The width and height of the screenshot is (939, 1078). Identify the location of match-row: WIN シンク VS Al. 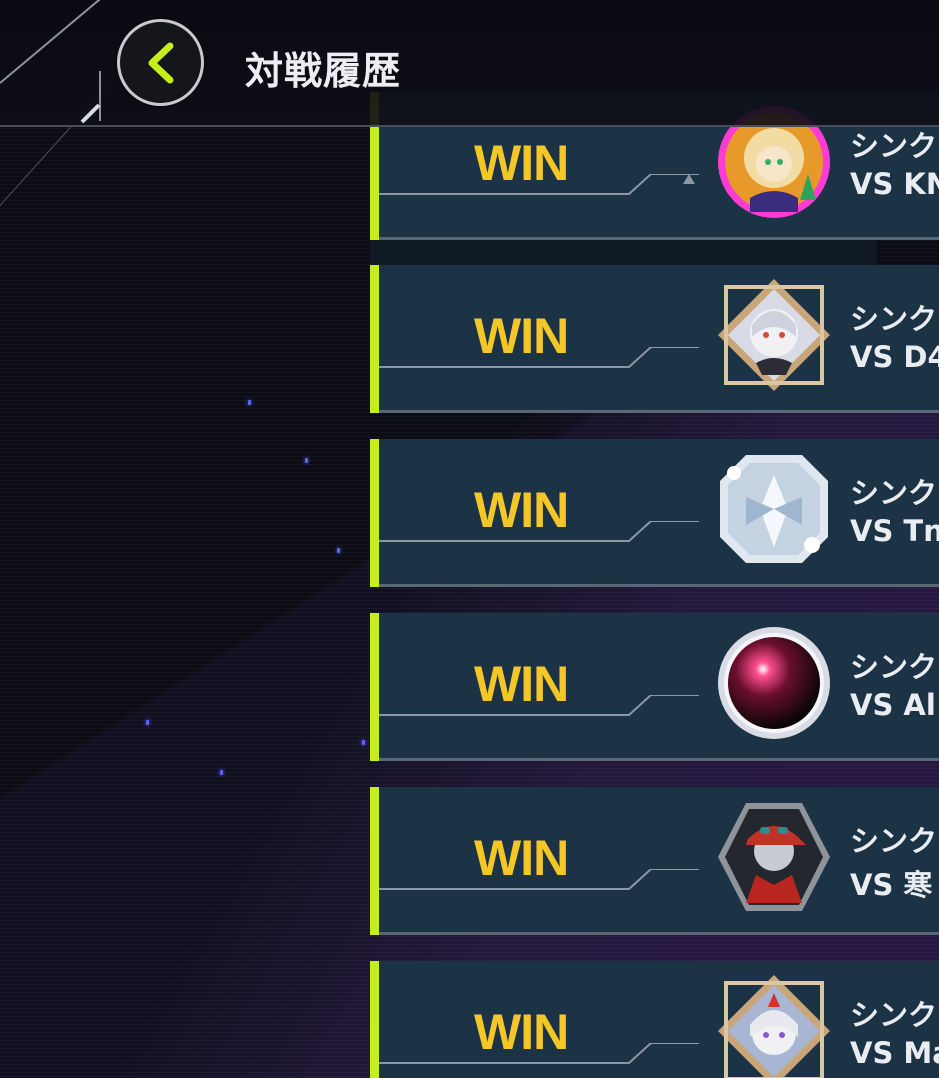
(654, 687).